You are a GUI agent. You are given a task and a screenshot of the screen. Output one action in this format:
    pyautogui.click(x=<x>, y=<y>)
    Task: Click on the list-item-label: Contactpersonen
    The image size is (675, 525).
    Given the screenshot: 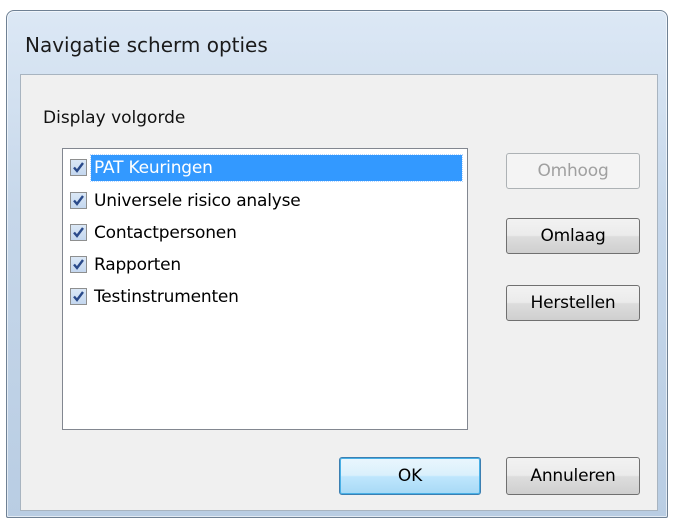 What is the action you would take?
    pyautogui.click(x=165, y=232)
    